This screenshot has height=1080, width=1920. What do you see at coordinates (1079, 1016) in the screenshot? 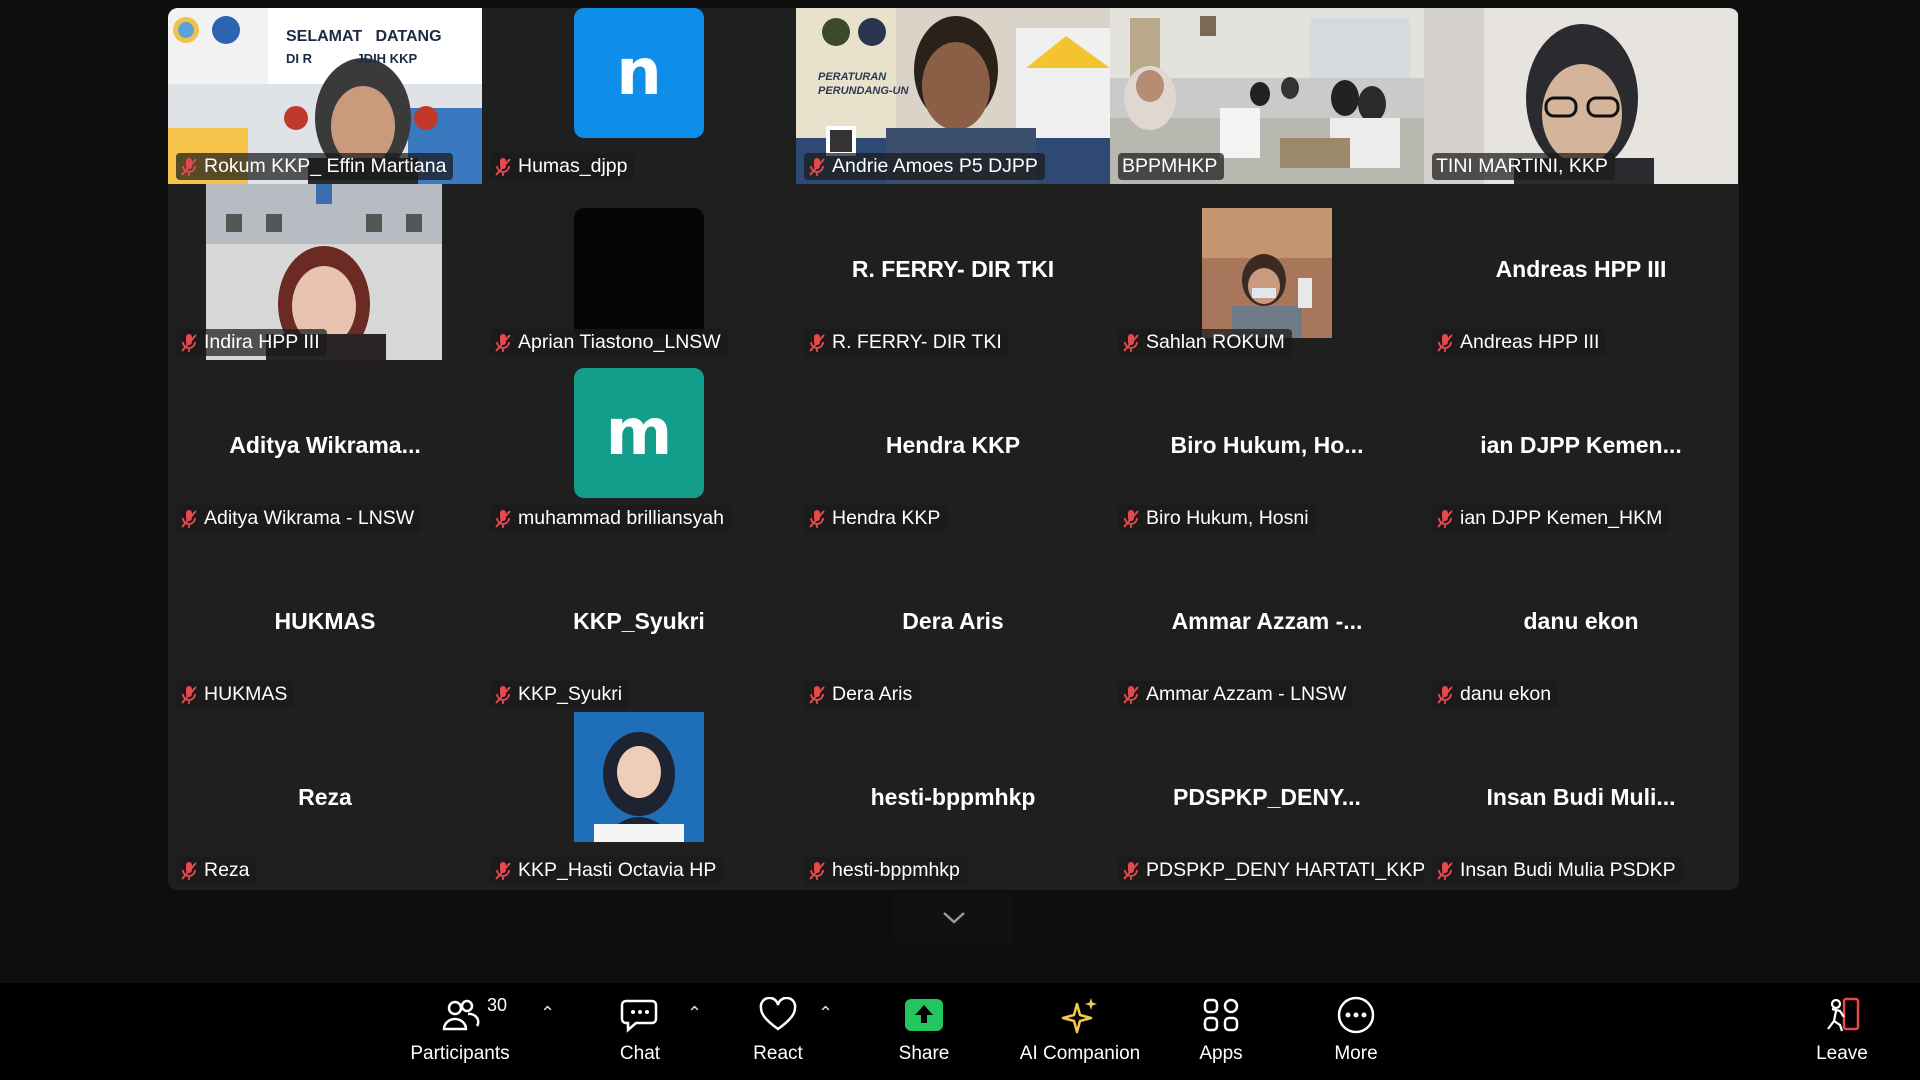
I see `sparkle-icon` at bounding box center [1079, 1016].